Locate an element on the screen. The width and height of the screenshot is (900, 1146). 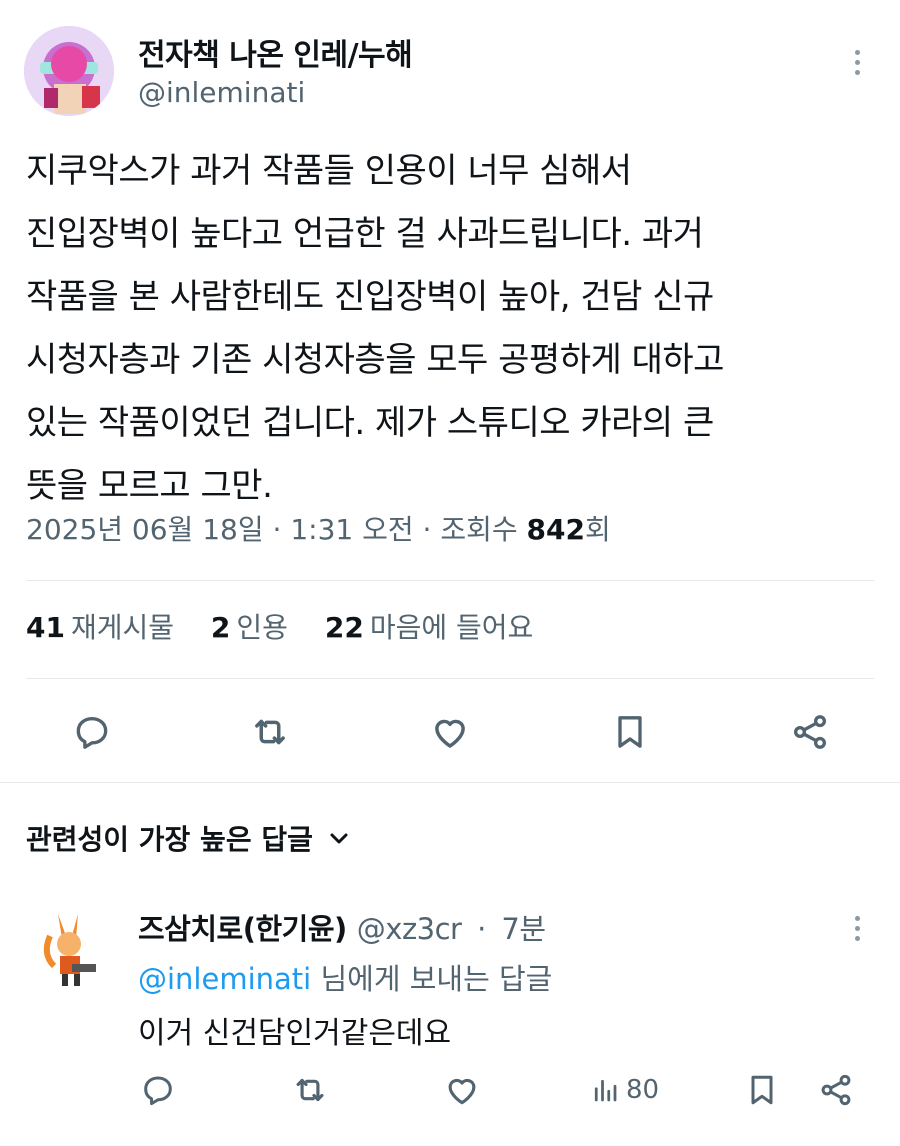
likes-count: 22 is located at coordinates (344, 627).